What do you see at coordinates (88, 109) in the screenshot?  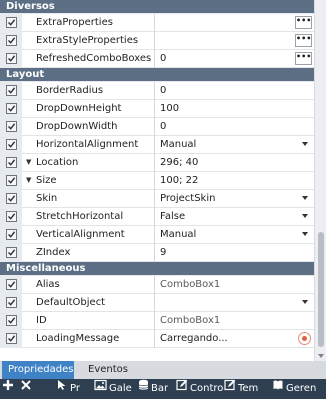 I see `property-name: DropDownHeight` at bounding box center [88, 109].